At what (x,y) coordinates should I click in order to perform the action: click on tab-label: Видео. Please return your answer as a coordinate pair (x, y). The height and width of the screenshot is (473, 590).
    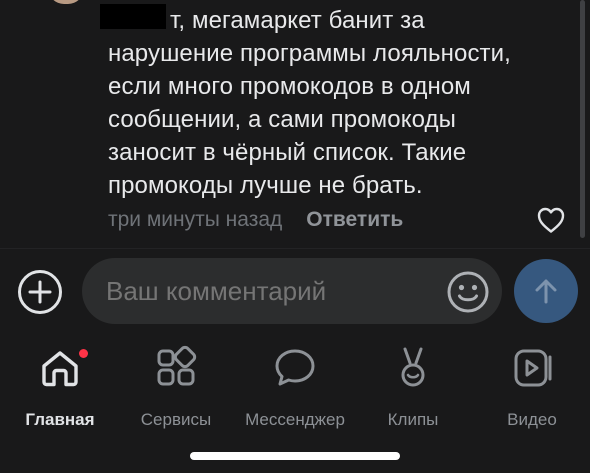
    Looking at the image, I should click on (532, 419).